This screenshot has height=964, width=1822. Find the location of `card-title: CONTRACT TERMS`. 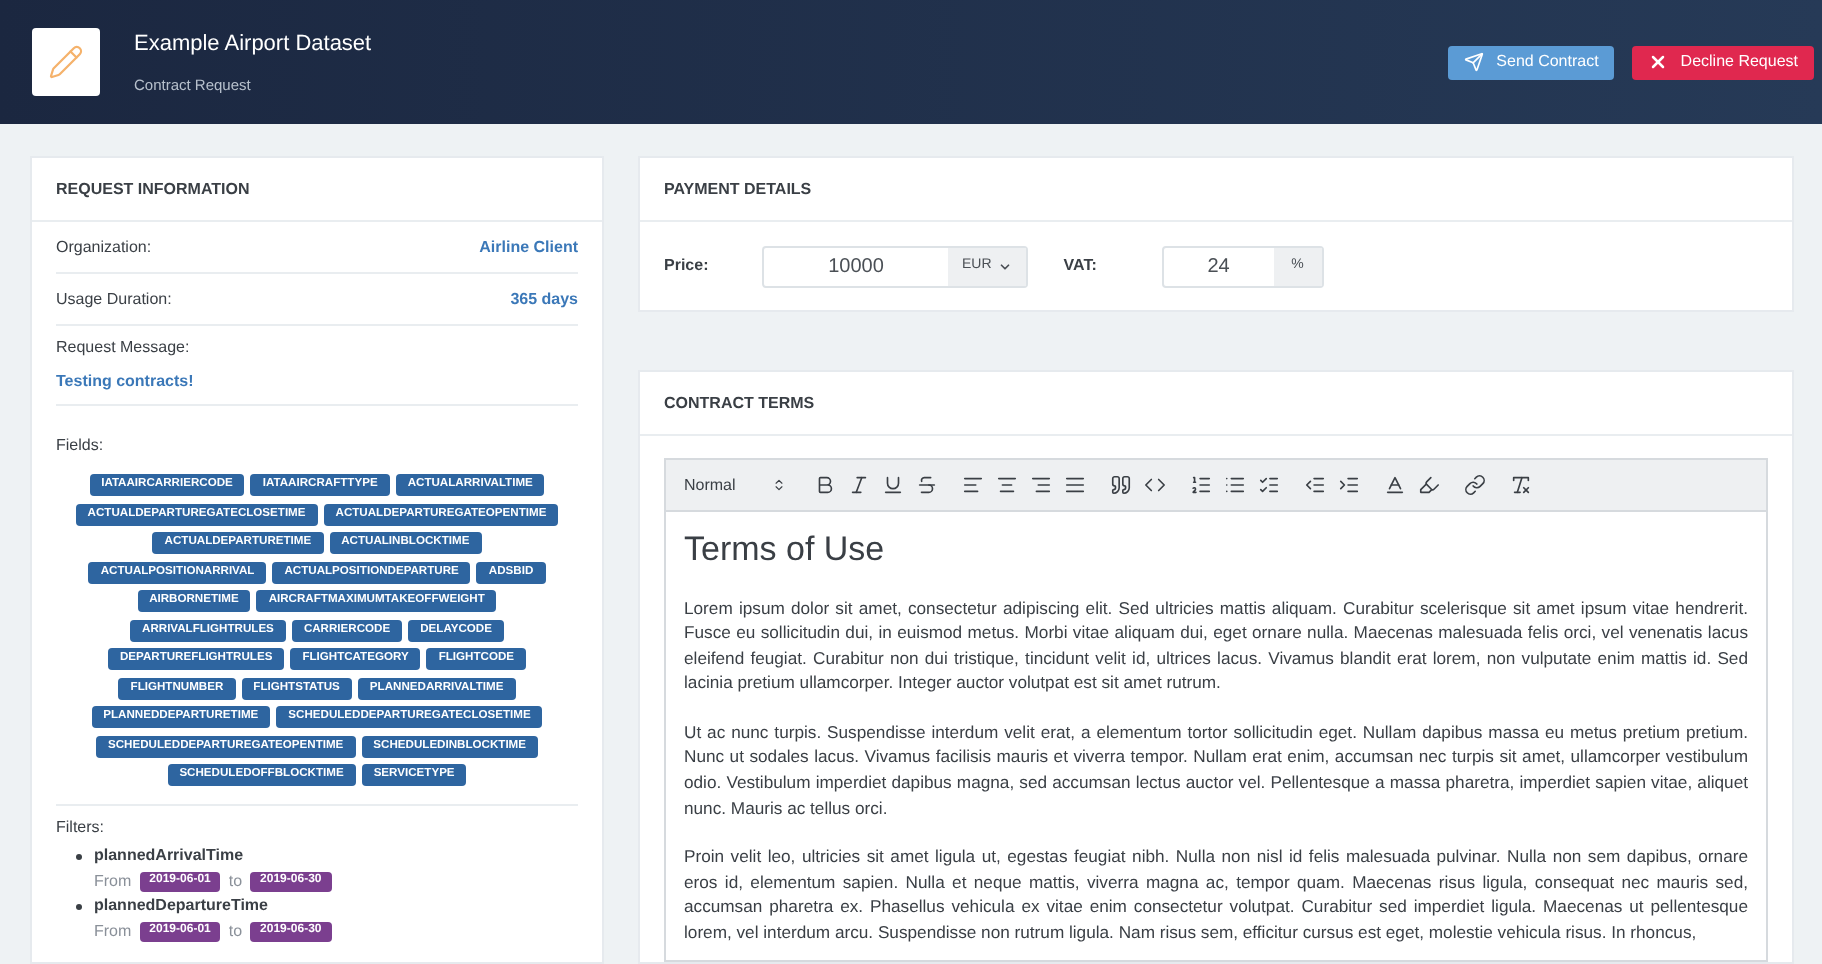

card-title: CONTRACT TERMS is located at coordinates (739, 403).